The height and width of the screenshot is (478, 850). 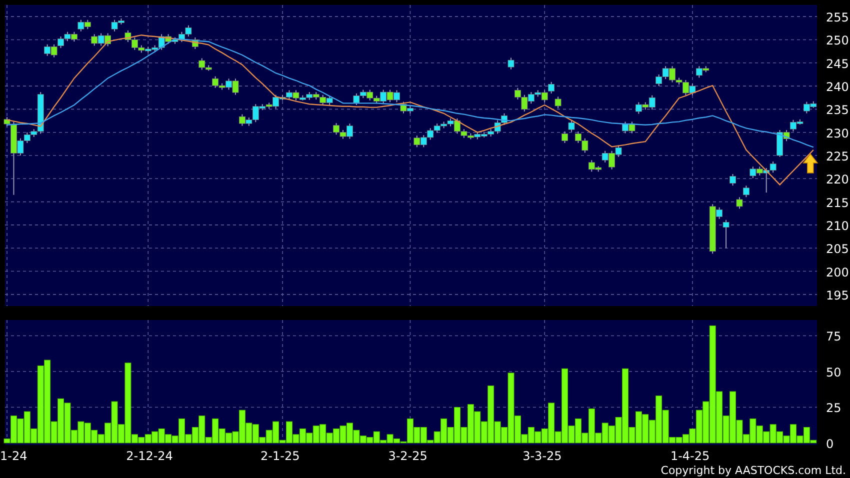 What do you see at coordinates (837, 249) in the screenshot?
I see `axis-label: 205` at bounding box center [837, 249].